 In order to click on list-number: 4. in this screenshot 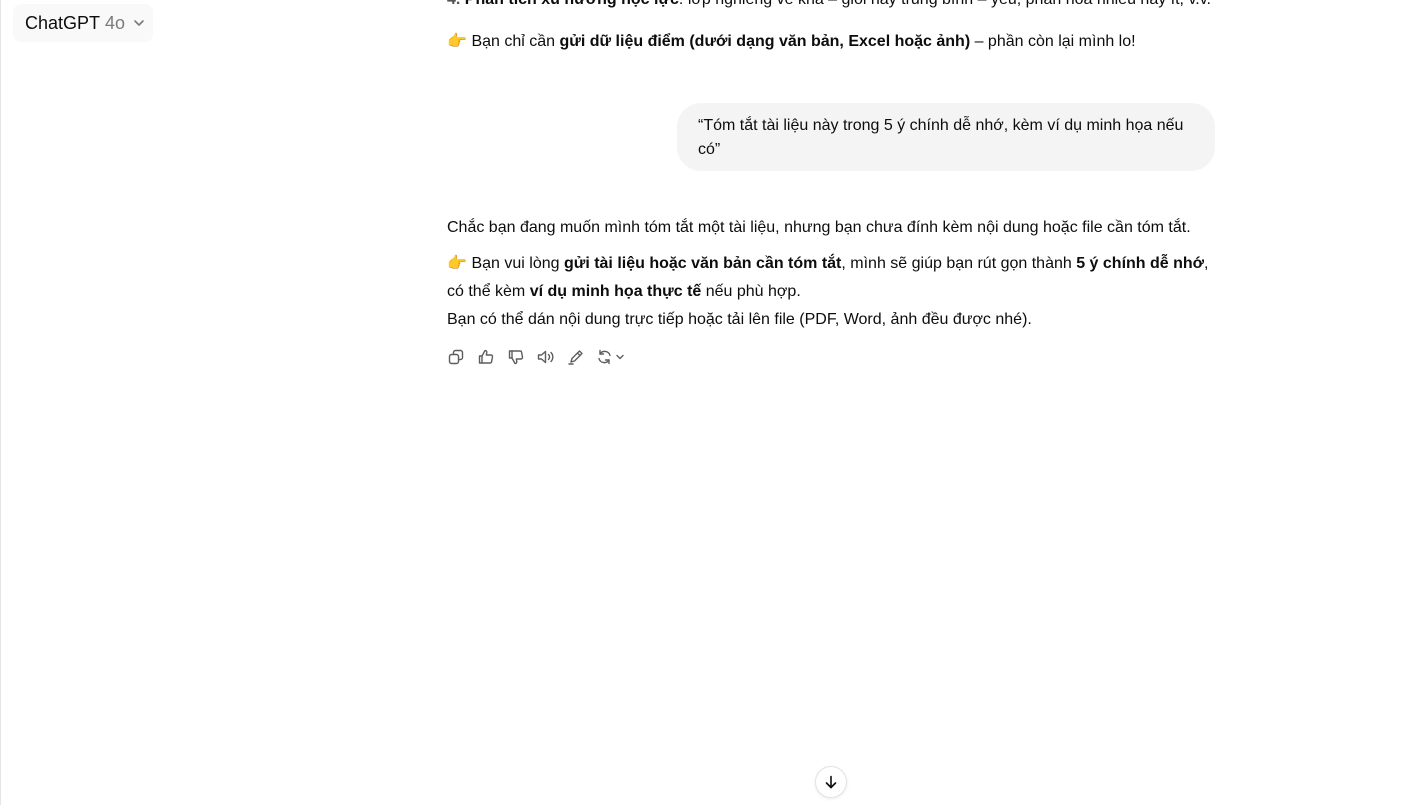, I will do `click(453, 4)`.